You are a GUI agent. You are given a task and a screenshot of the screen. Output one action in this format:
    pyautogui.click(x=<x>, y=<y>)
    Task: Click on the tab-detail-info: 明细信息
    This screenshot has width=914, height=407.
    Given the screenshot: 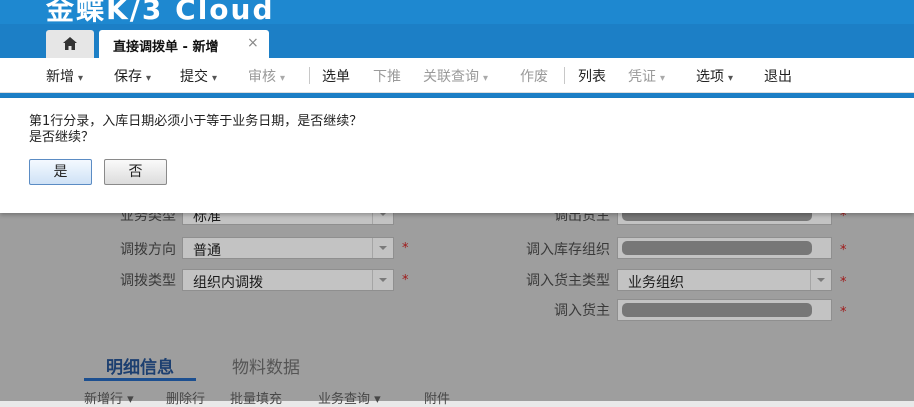 What is the action you would take?
    pyautogui.click(x=140, y=365)
    